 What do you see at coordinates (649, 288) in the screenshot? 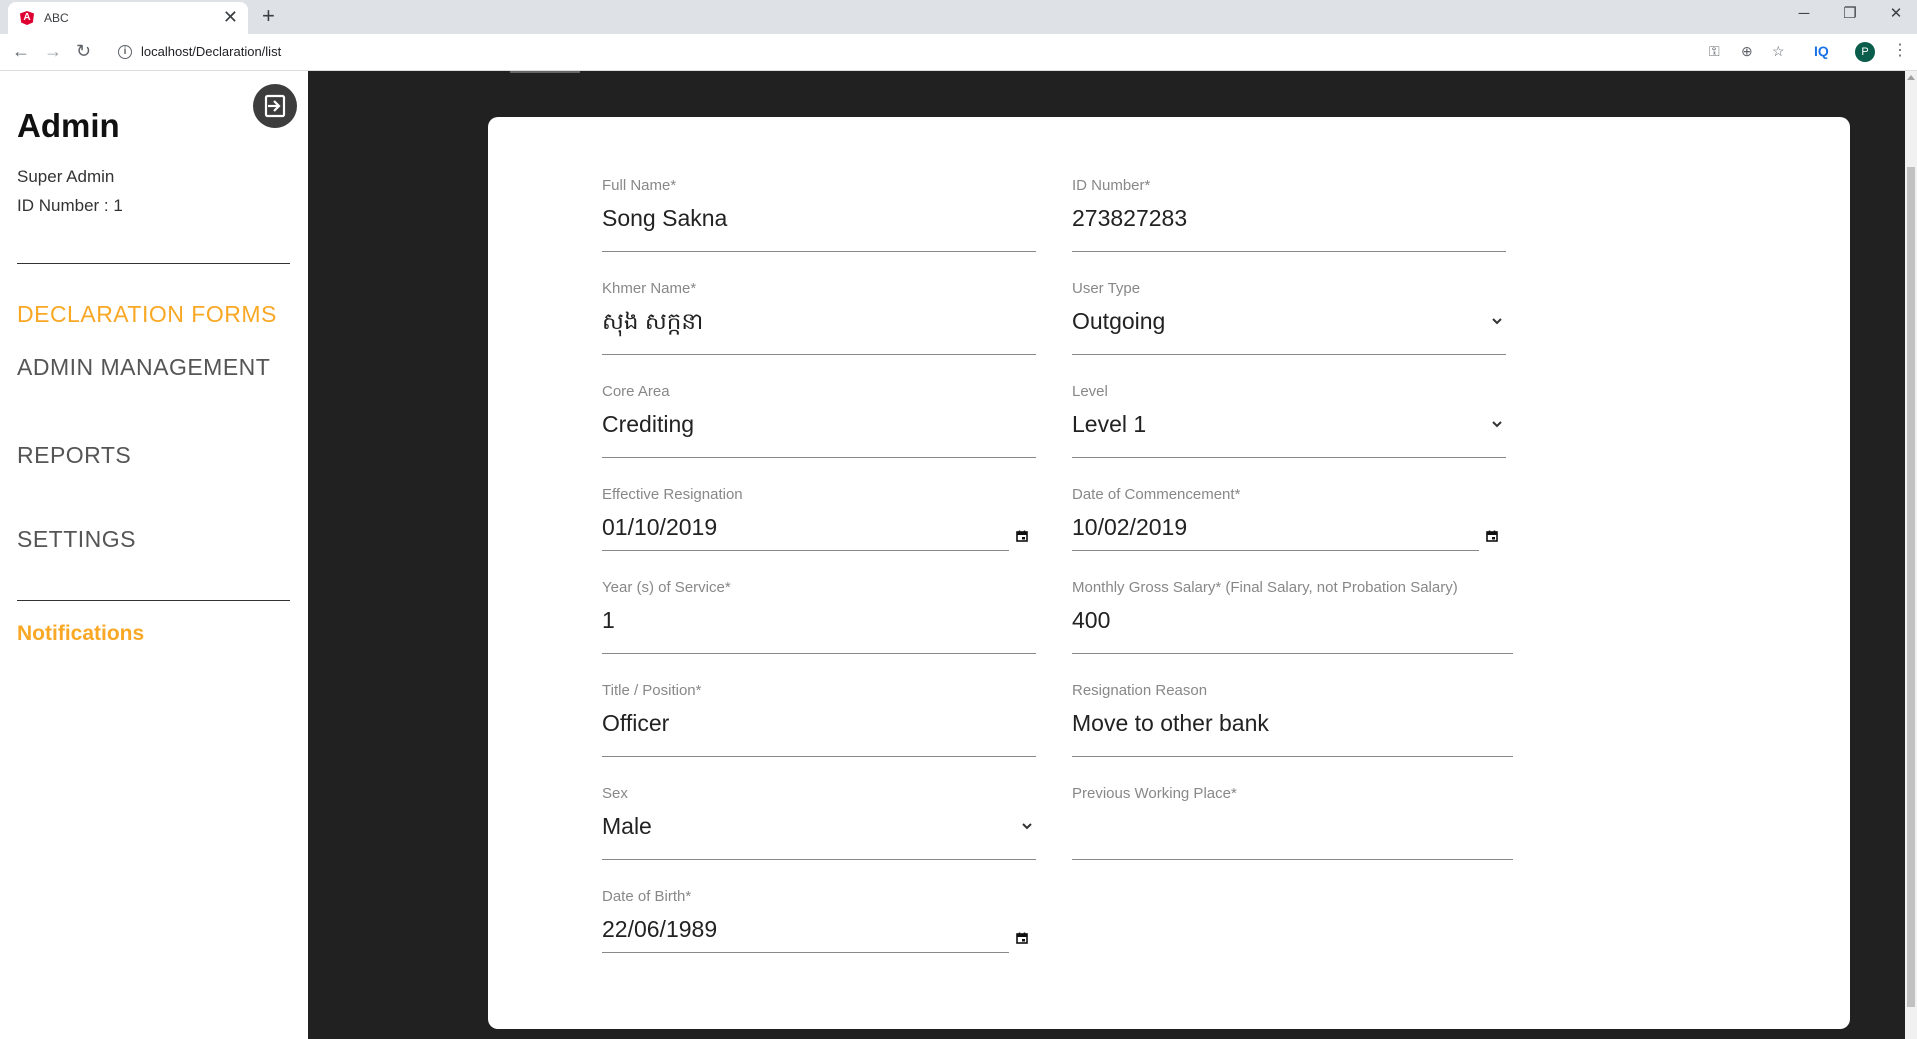
I see `khmer-name-label: Khmer Name*` at bounding box center [649, 288].